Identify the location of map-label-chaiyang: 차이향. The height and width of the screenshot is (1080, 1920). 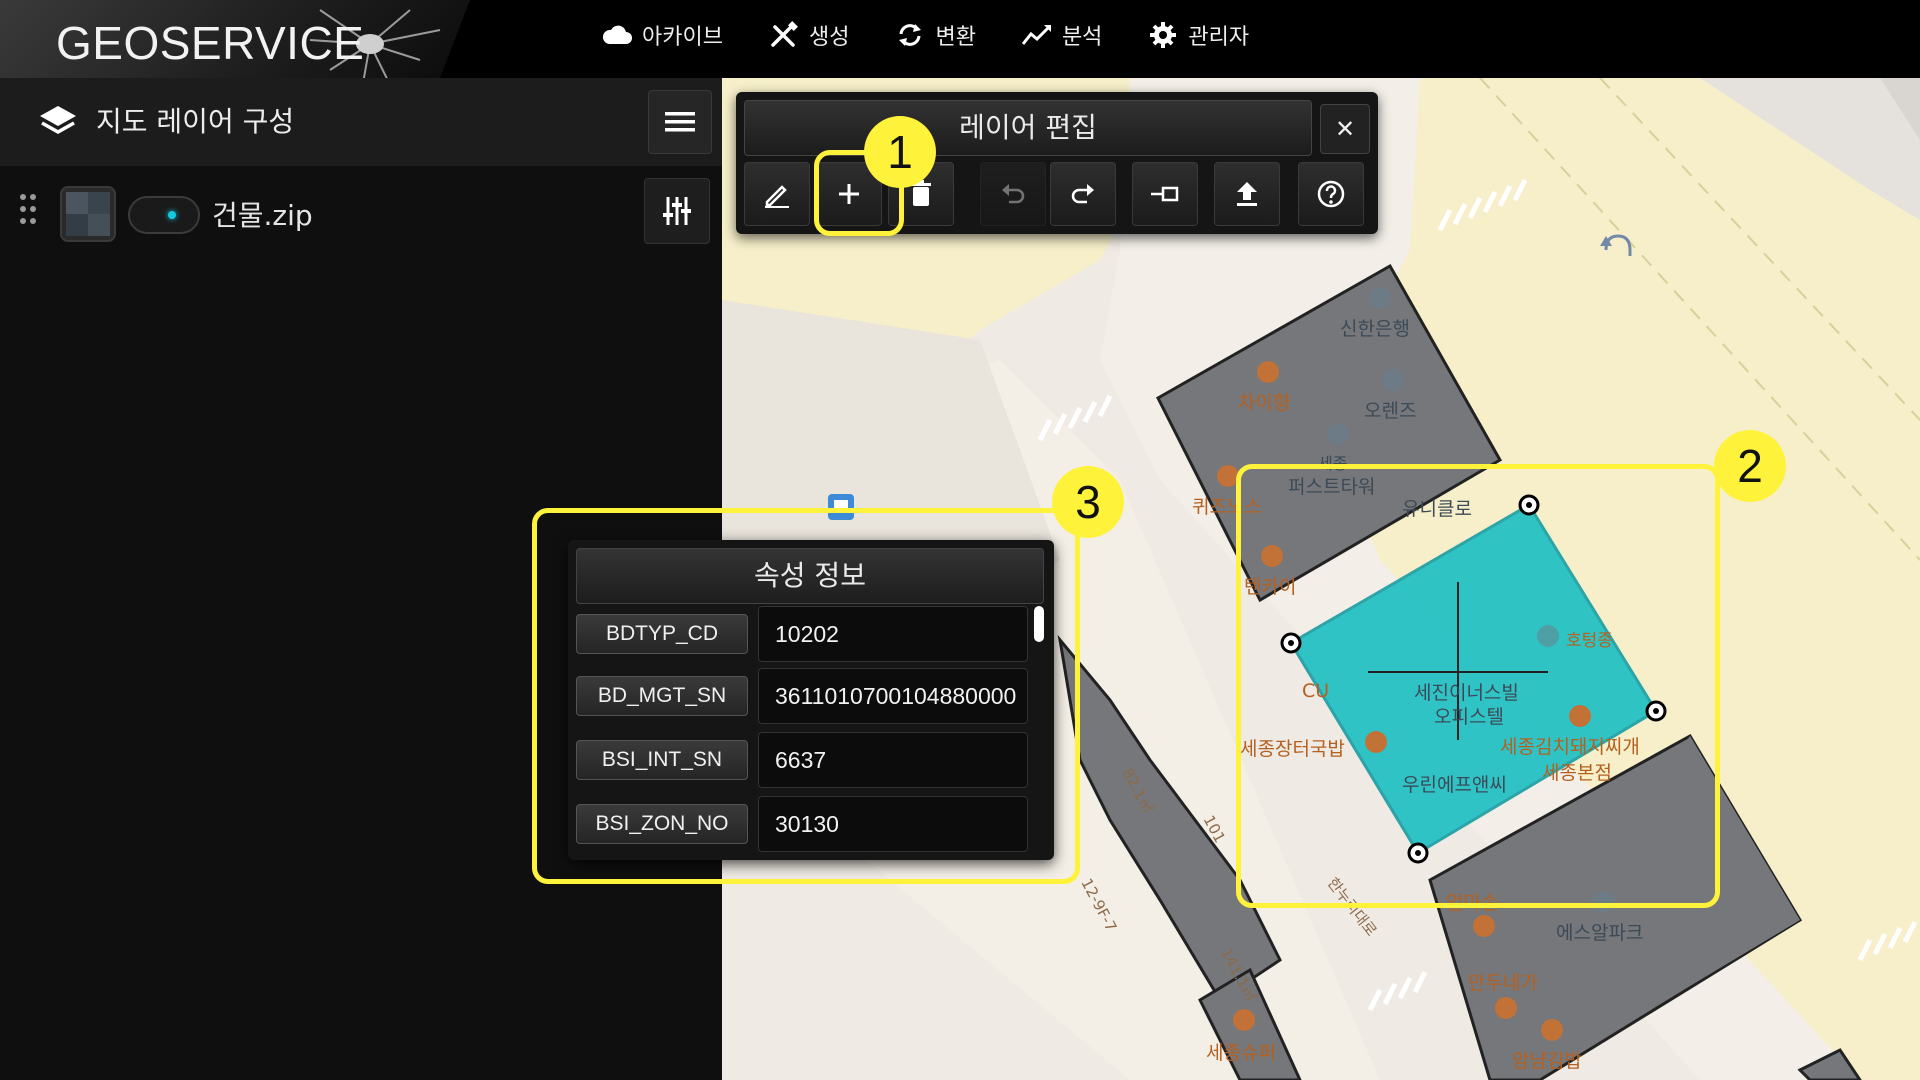
(1264, 403).